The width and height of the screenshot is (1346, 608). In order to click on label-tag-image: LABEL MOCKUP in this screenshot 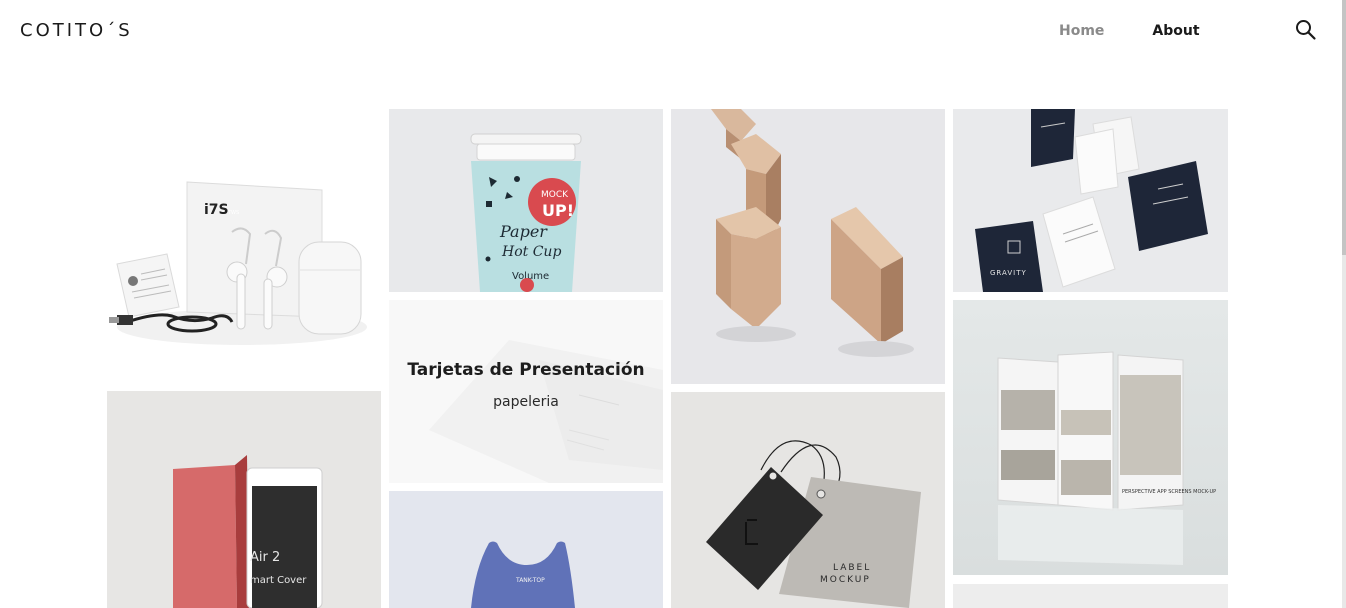, I will do `click(808, 500)`.